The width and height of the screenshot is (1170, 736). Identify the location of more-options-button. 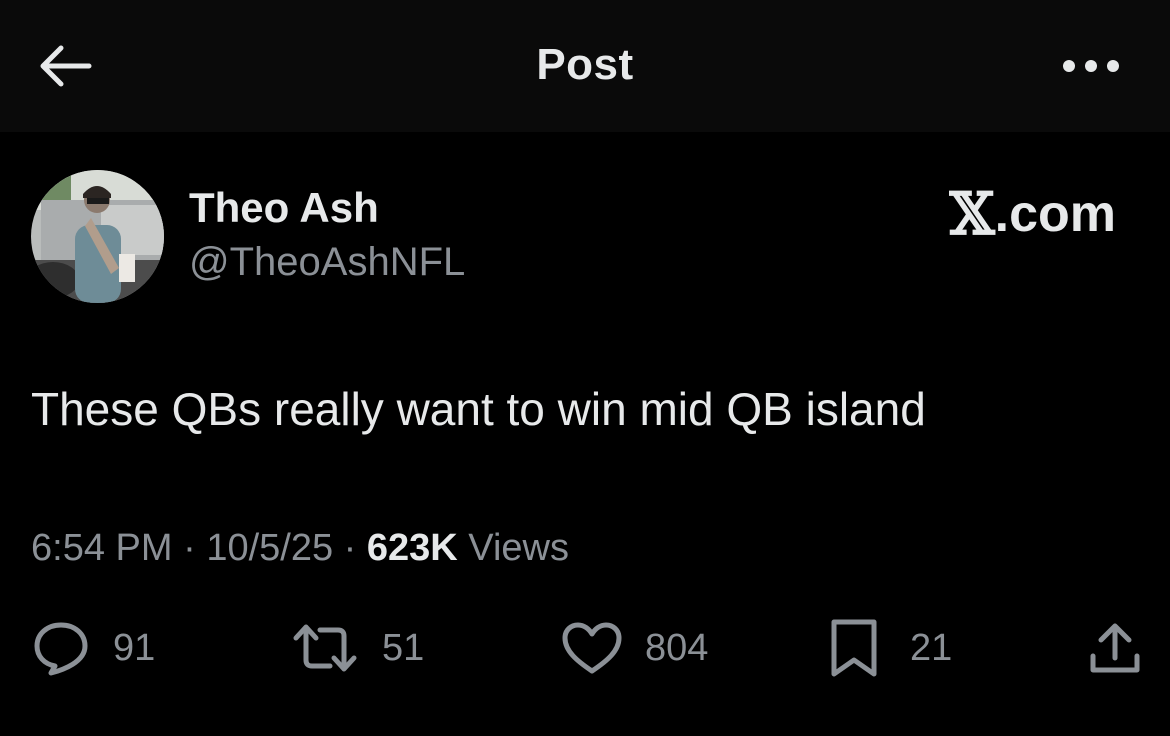
(1091, 66).